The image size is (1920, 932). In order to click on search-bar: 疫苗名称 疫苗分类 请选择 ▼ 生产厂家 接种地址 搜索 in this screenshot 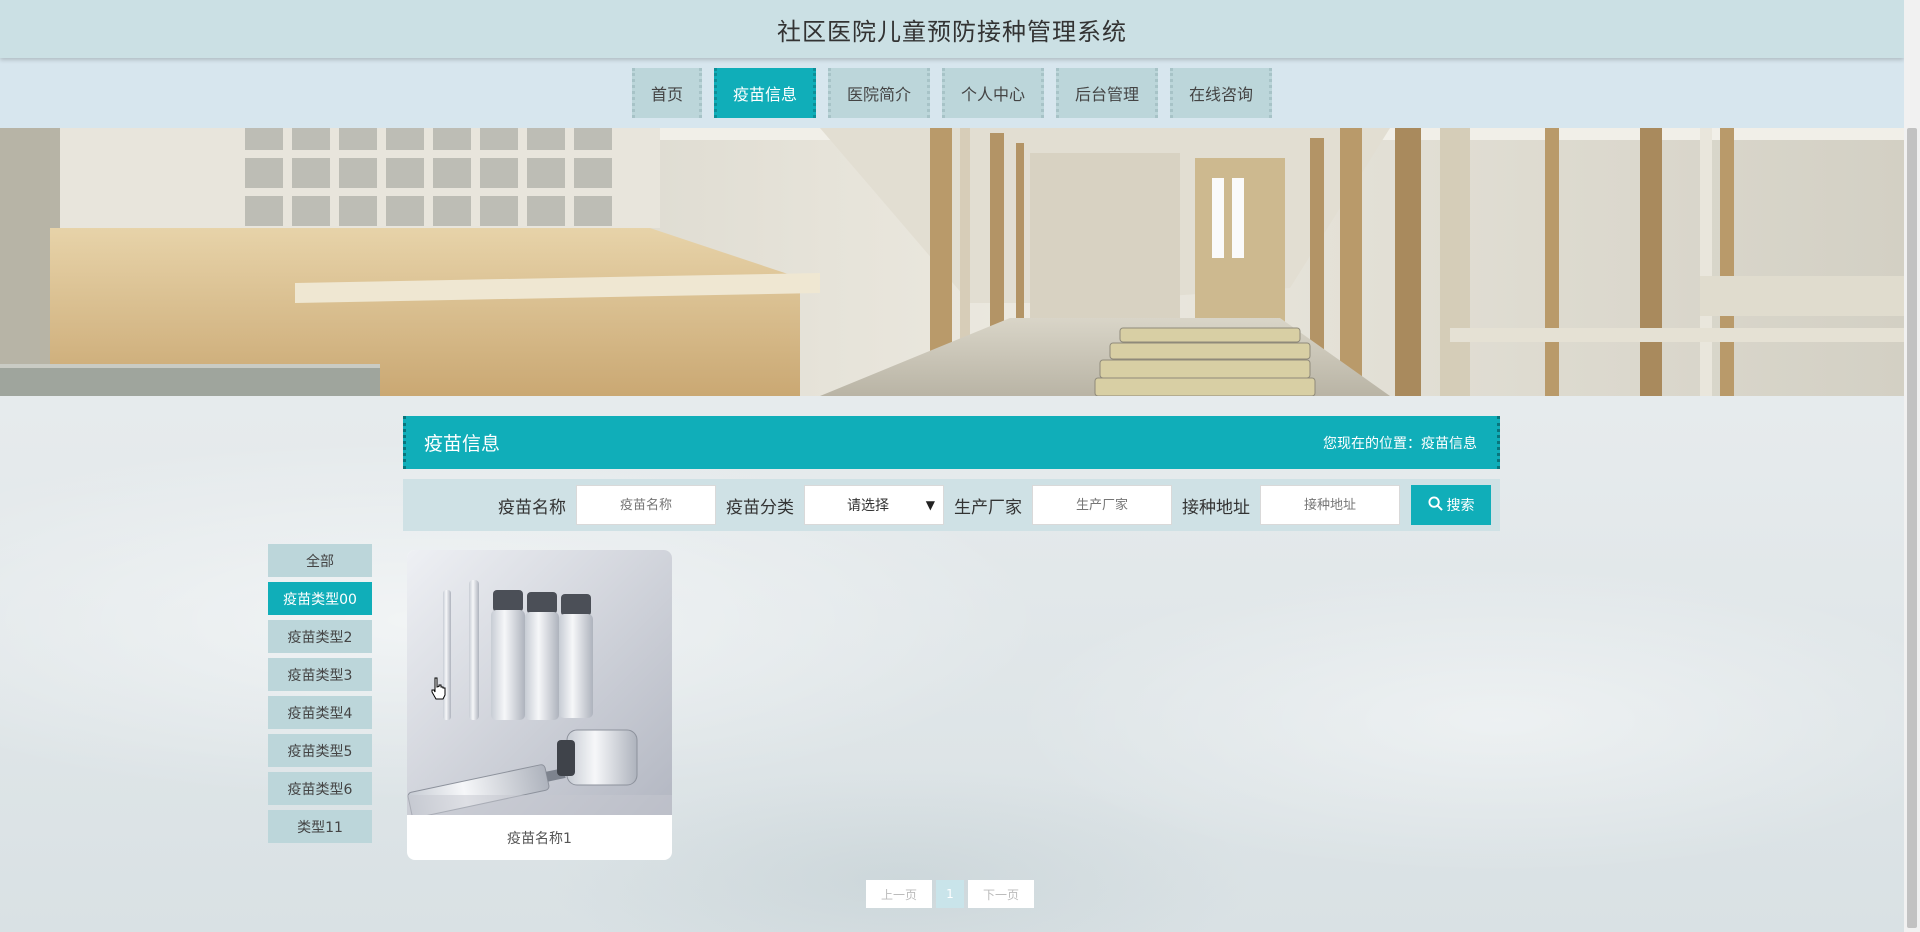, I will do `click(951, 505)`.